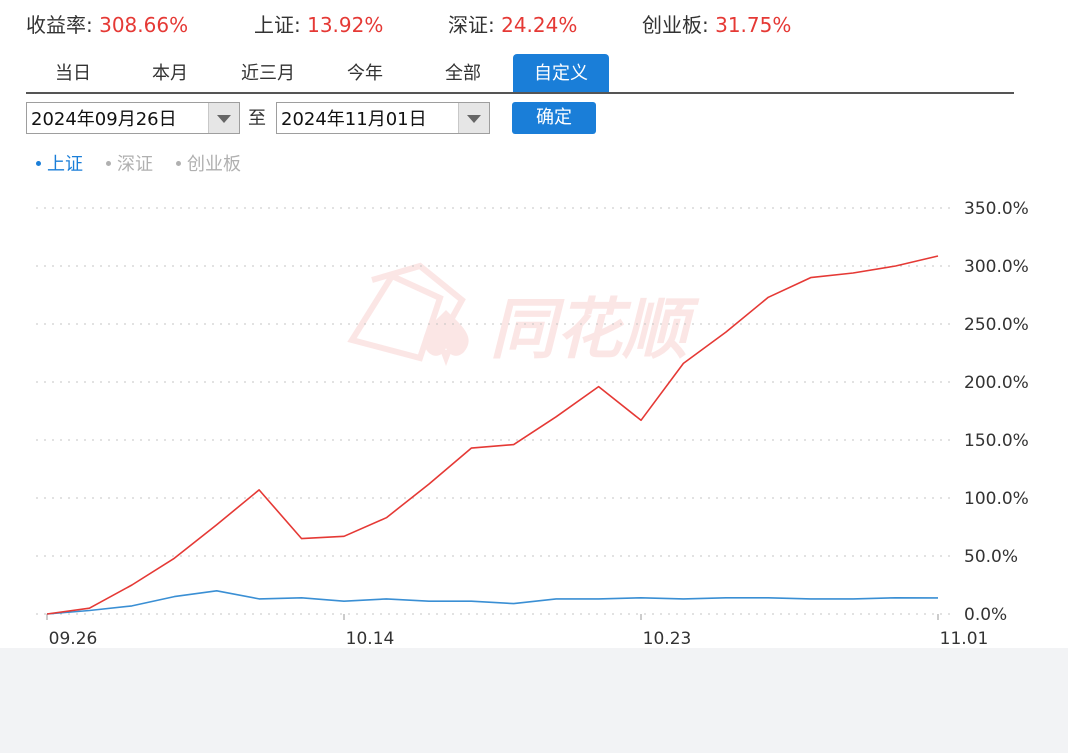 This screenshot has width=1068, height=753. What do you see at coordinates (408, 314) in the screenshot?
I see `watermark-cards-icon` at bounding box center [408, 314].